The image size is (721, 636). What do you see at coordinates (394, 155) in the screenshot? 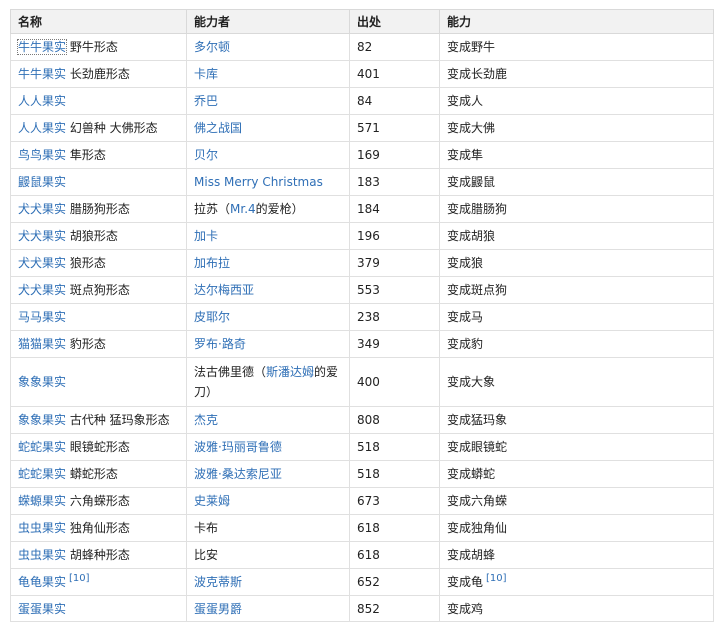
I see `cell-source: 169` at bounding box center [394, 155].